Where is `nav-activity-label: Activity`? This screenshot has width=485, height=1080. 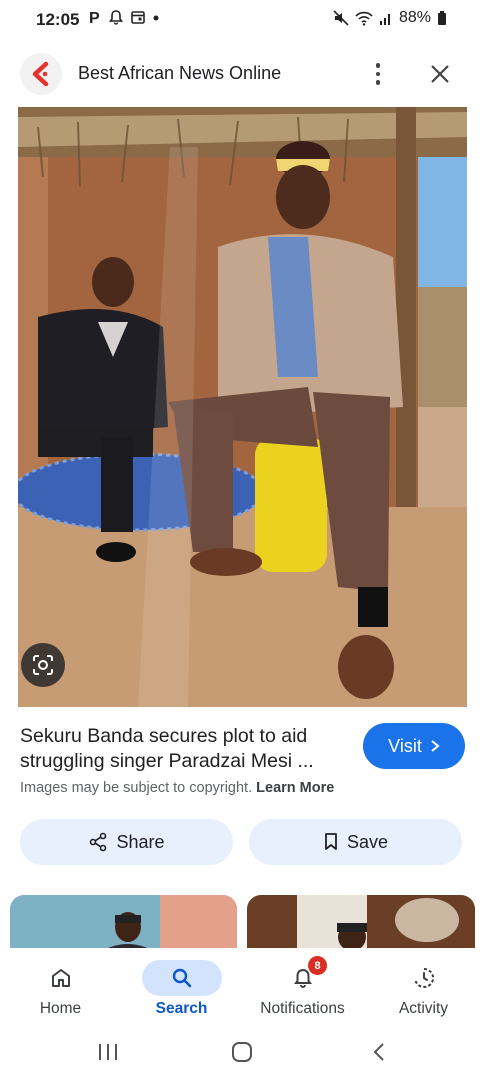
nav-activity-label: Activity is located at coordinates (423, 1008).